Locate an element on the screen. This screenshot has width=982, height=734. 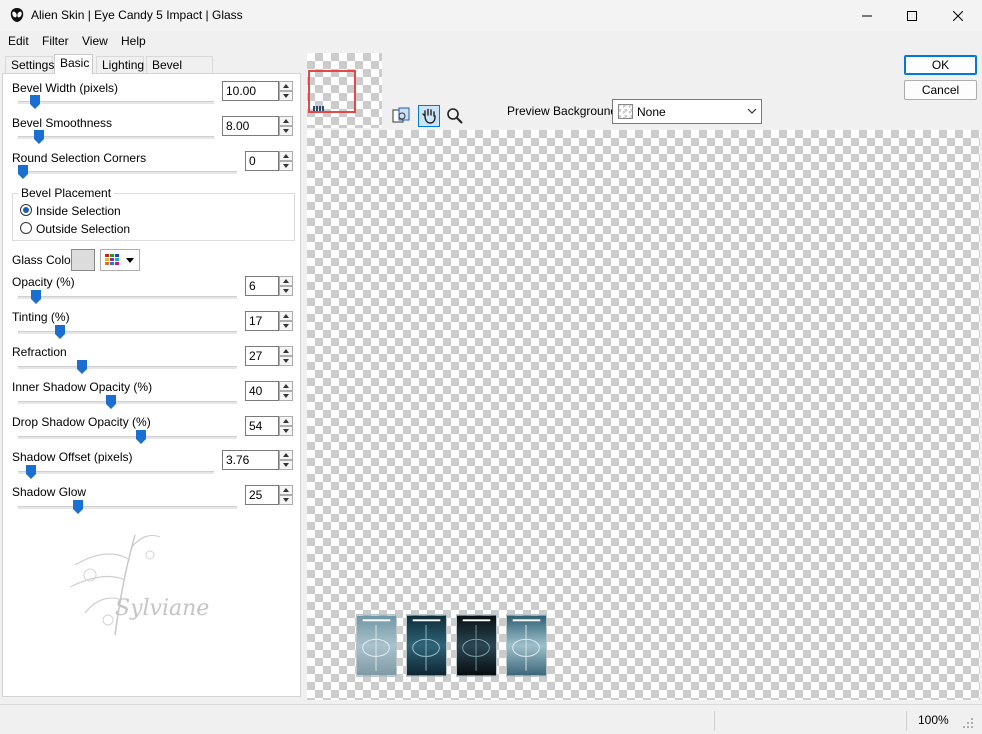
chevron-down-icon is located at coordinates (752, 111).